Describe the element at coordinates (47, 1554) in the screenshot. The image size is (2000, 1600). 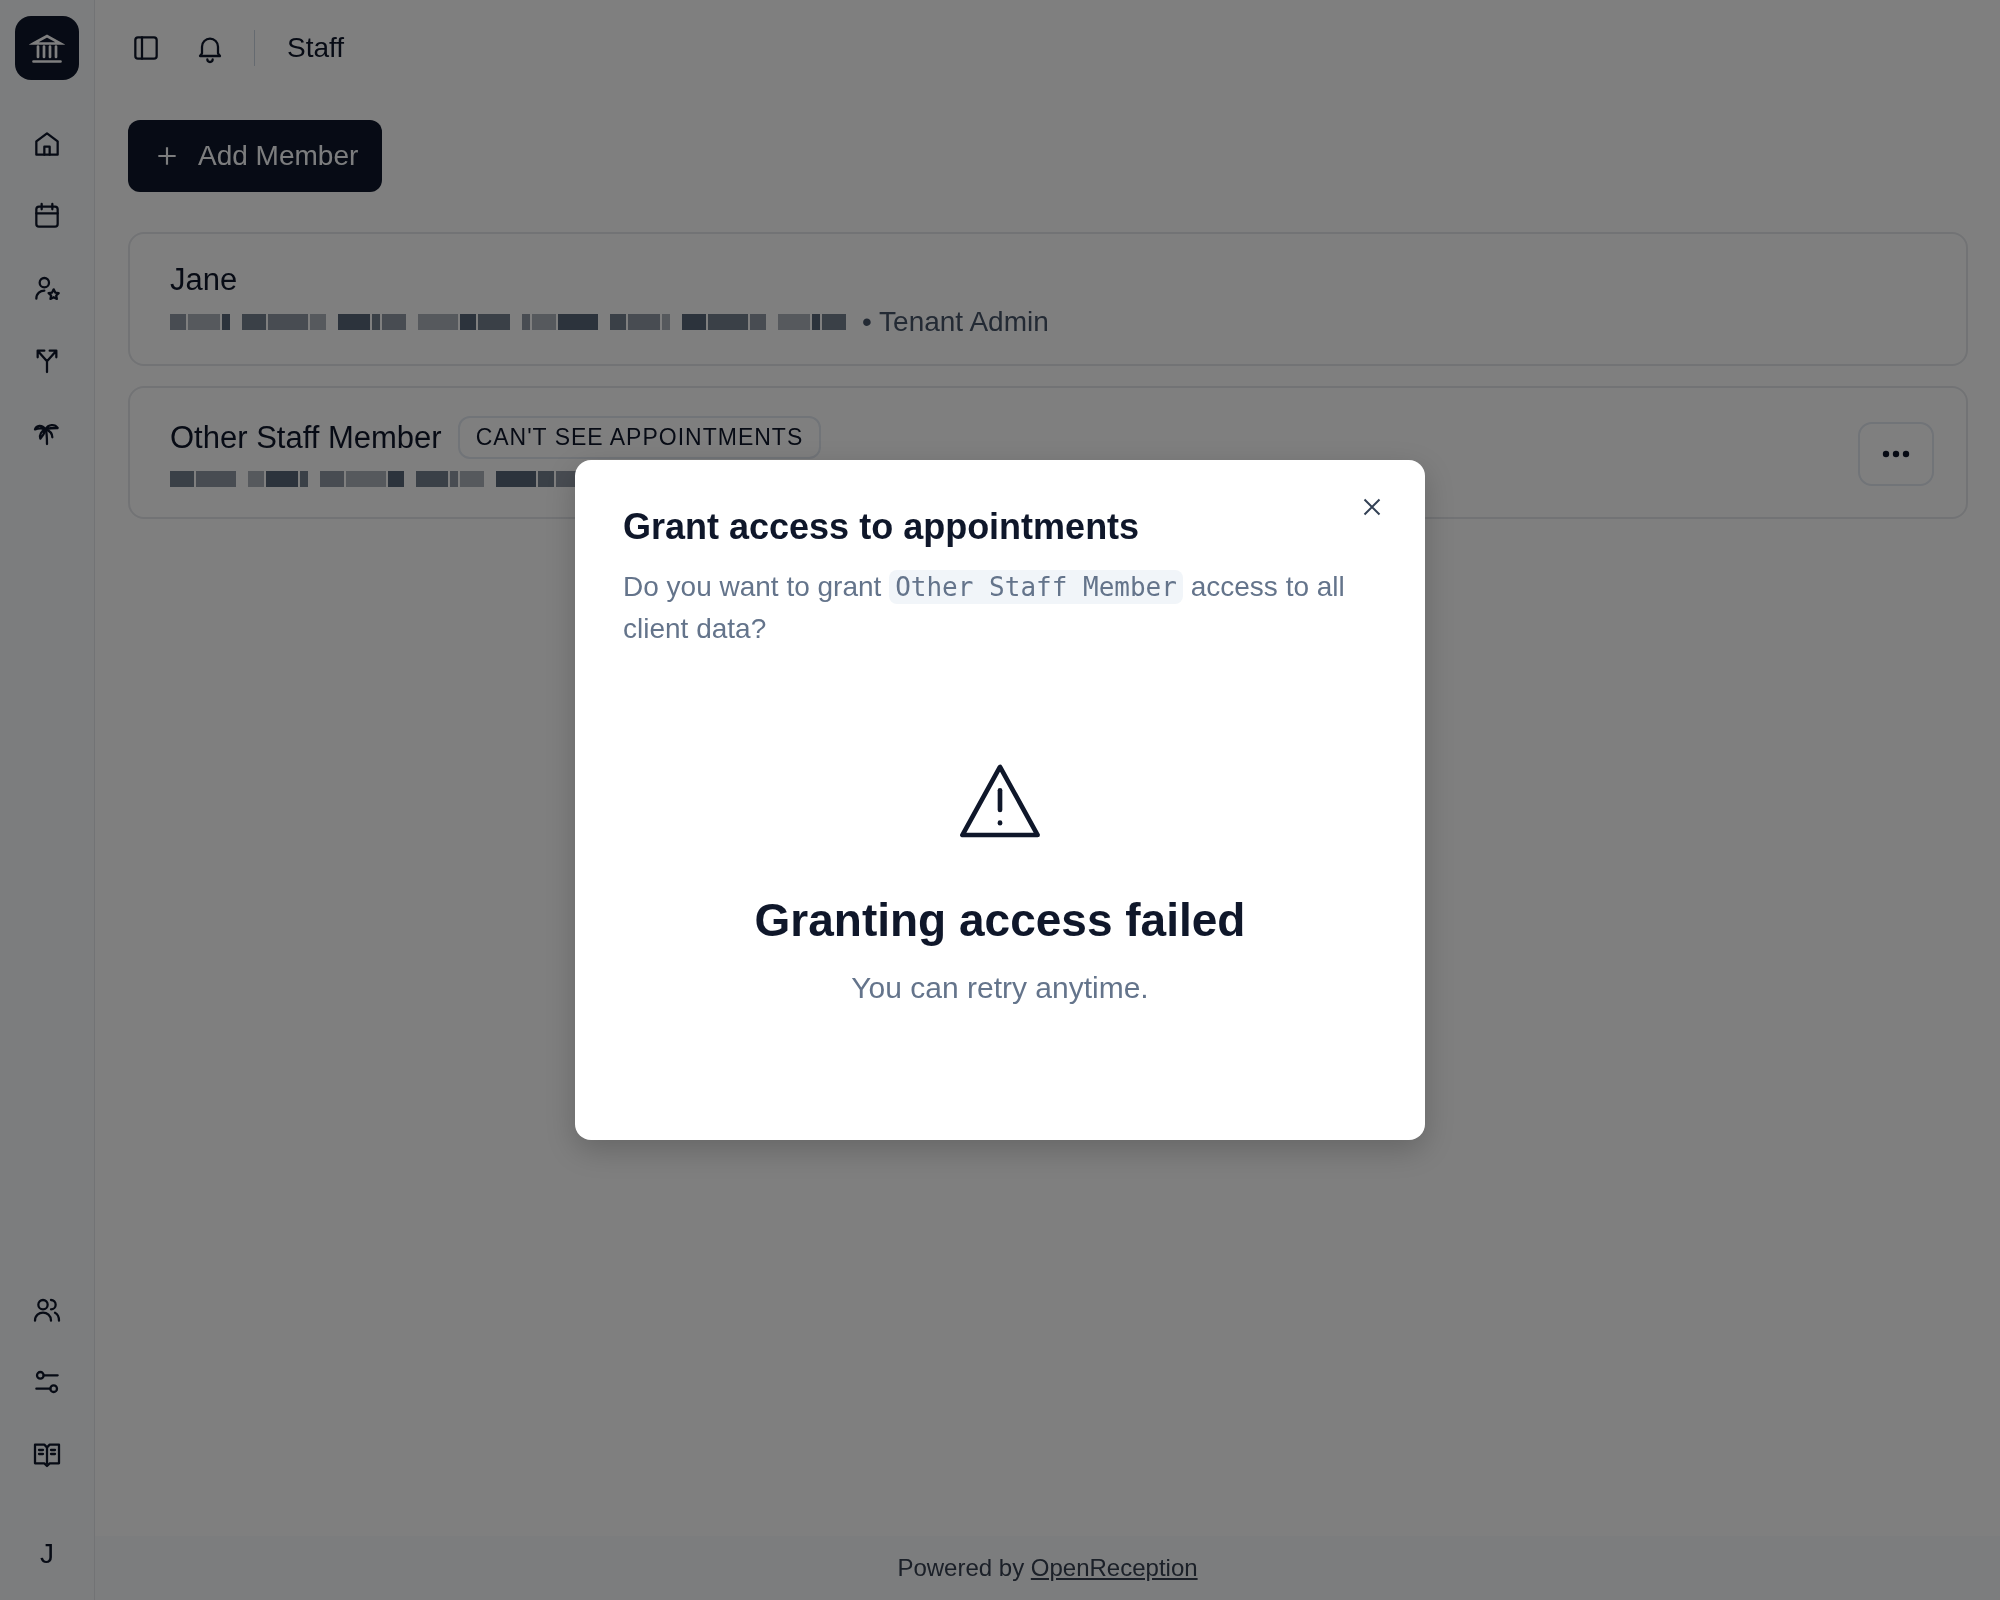
I see `user-avatar: J` at that location.